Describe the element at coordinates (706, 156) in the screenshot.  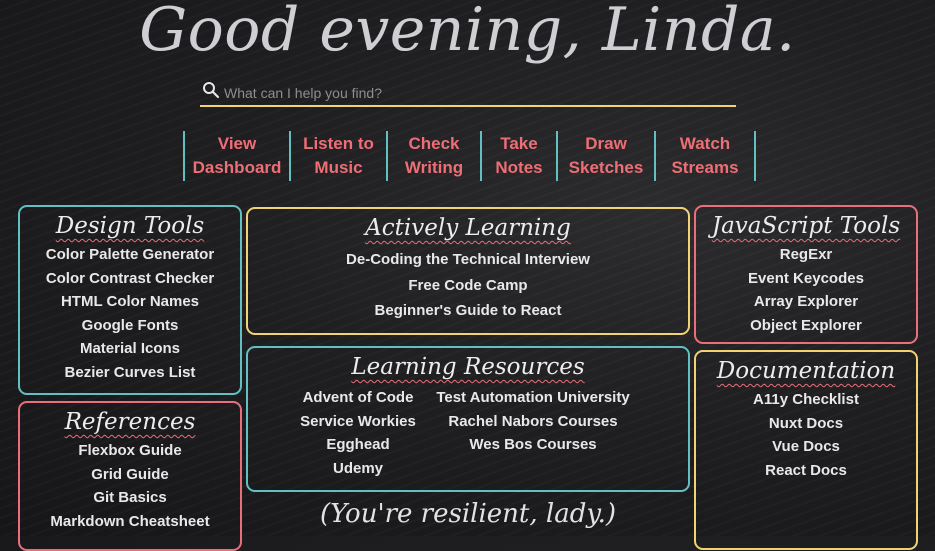
I see `nav-watch-streams: Watch Streams` at that location.